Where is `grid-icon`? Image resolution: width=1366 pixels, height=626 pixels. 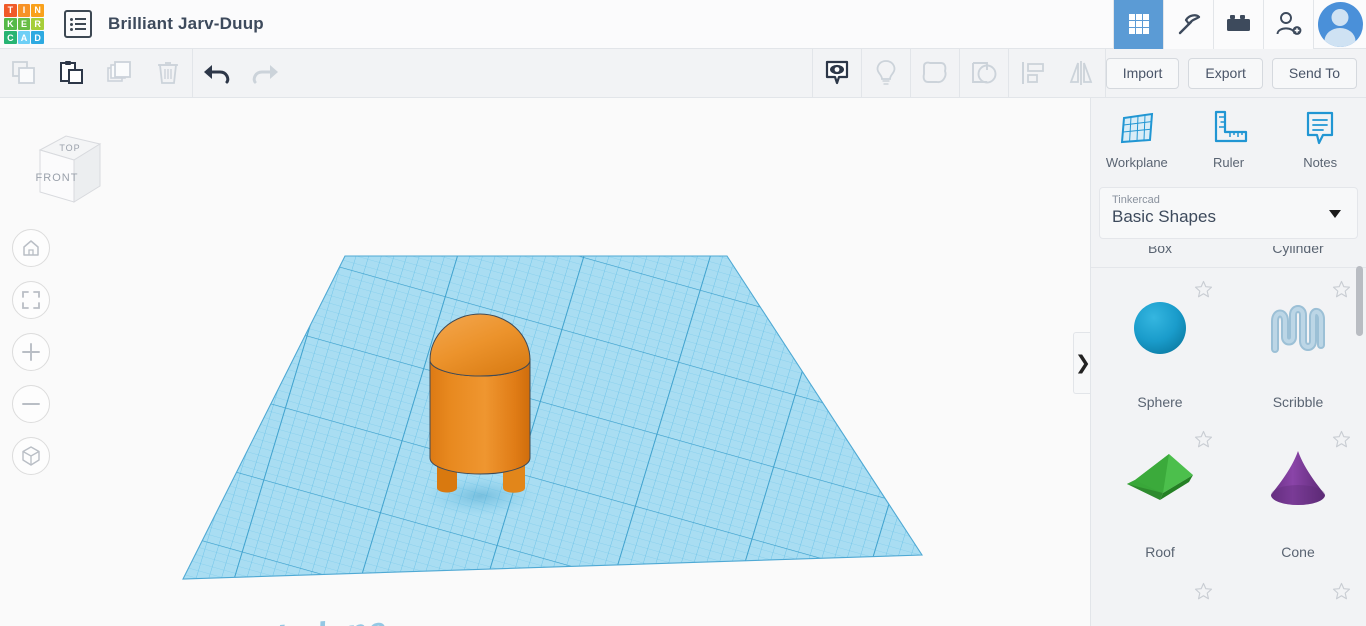 grid-icon is located at coordinates (1138, 24).